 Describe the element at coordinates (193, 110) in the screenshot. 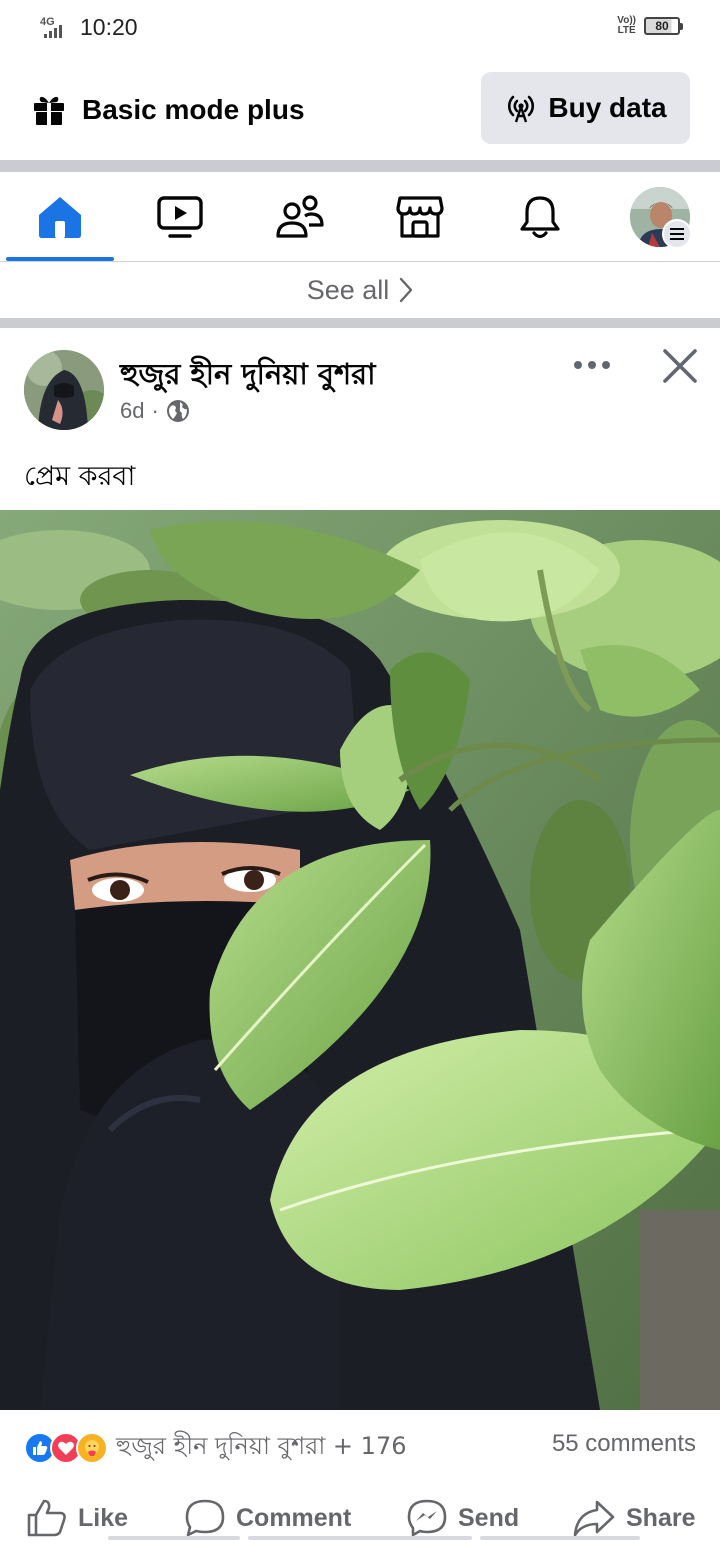

I see `basic-mode-title: Basic mode plus` at that location.